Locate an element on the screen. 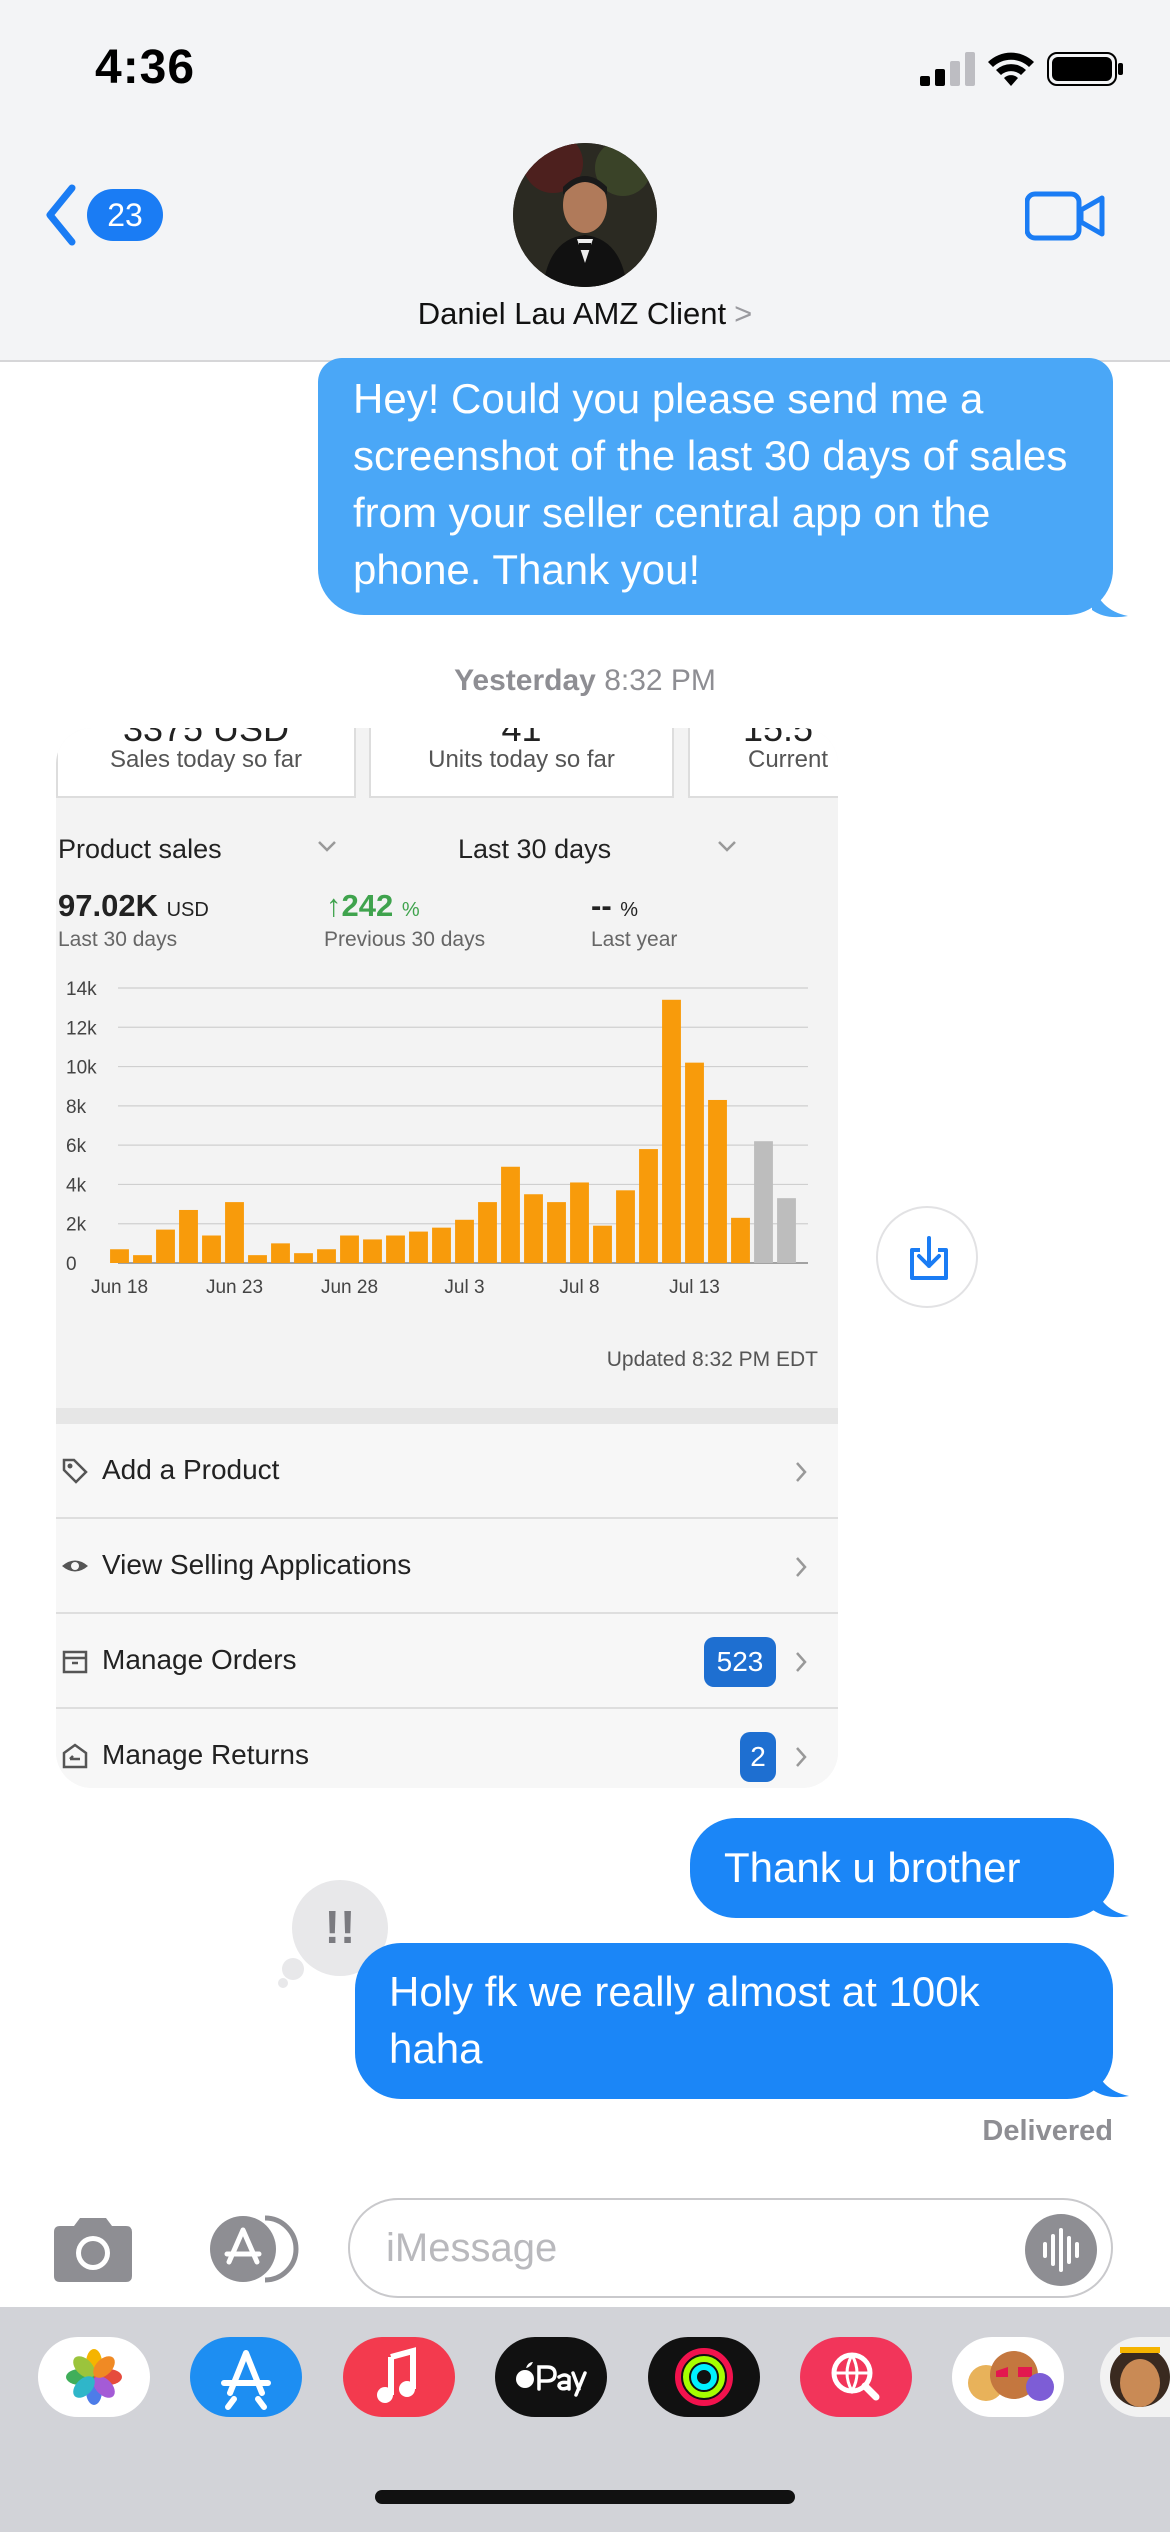 This screenshot has width=1170, height=2532. save-image-button is located at coordinates (927, 1257).